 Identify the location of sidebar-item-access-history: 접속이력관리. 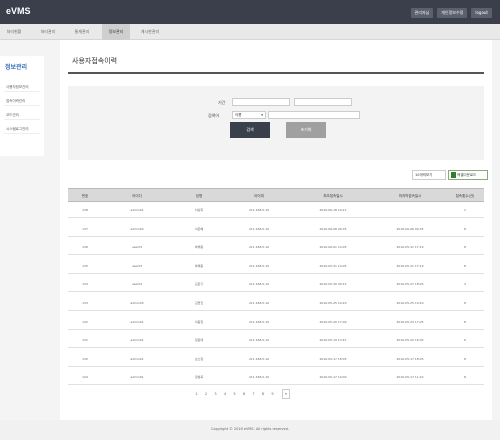
(22, 101).